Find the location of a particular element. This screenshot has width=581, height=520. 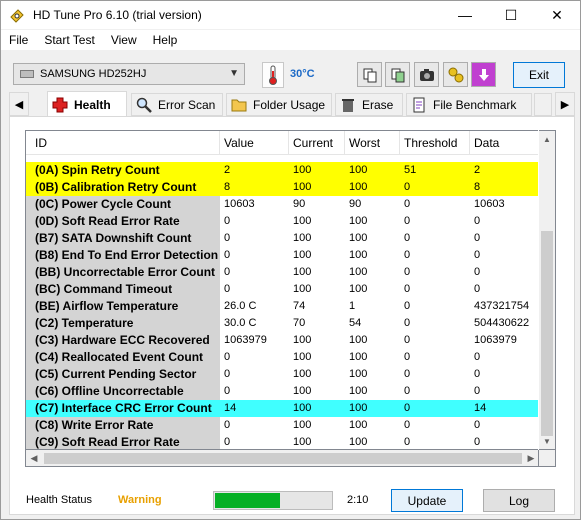

progress-bar is located at coordinates (273, 500).